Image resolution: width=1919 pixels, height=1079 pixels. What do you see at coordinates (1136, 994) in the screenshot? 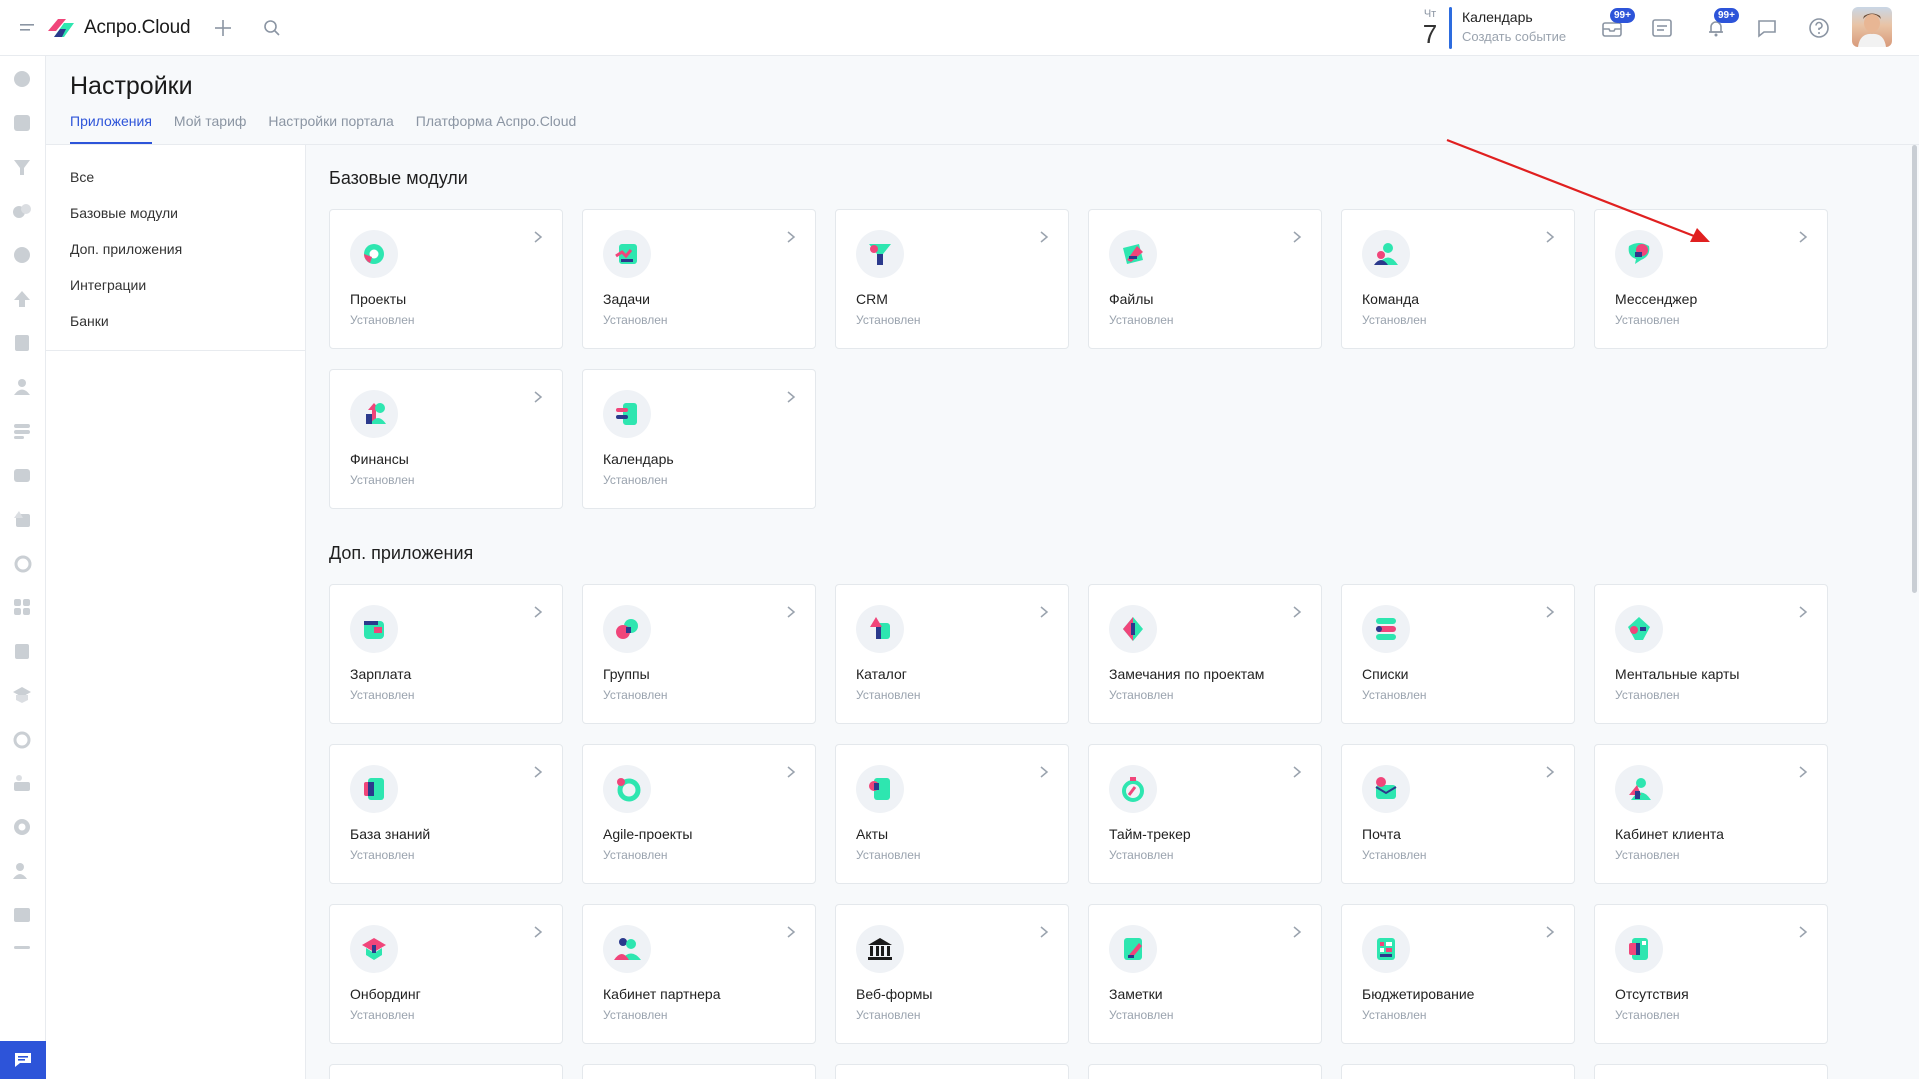
I see `app-card-name: Заметки` at bounding box center [1136, 994].